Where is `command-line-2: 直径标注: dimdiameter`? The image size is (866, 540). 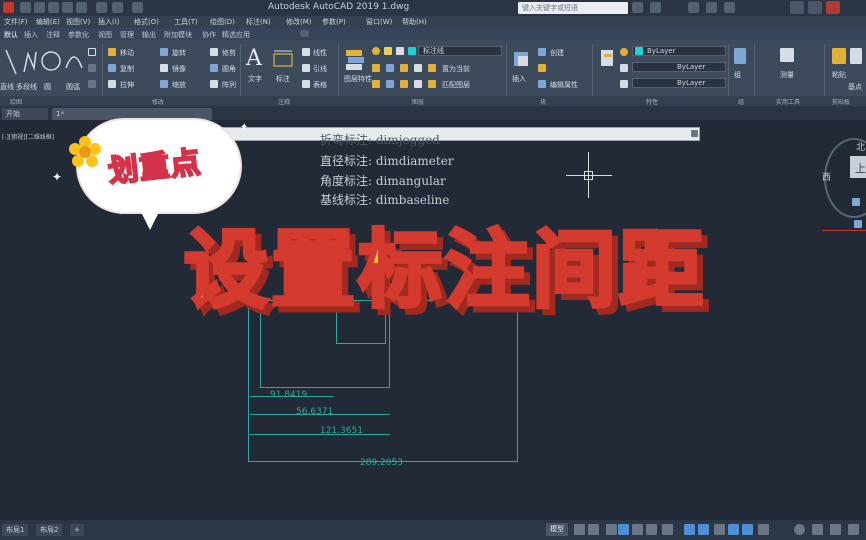
command-line-2: 直径标注: dimdiameter is located at coordinates (387, 160).